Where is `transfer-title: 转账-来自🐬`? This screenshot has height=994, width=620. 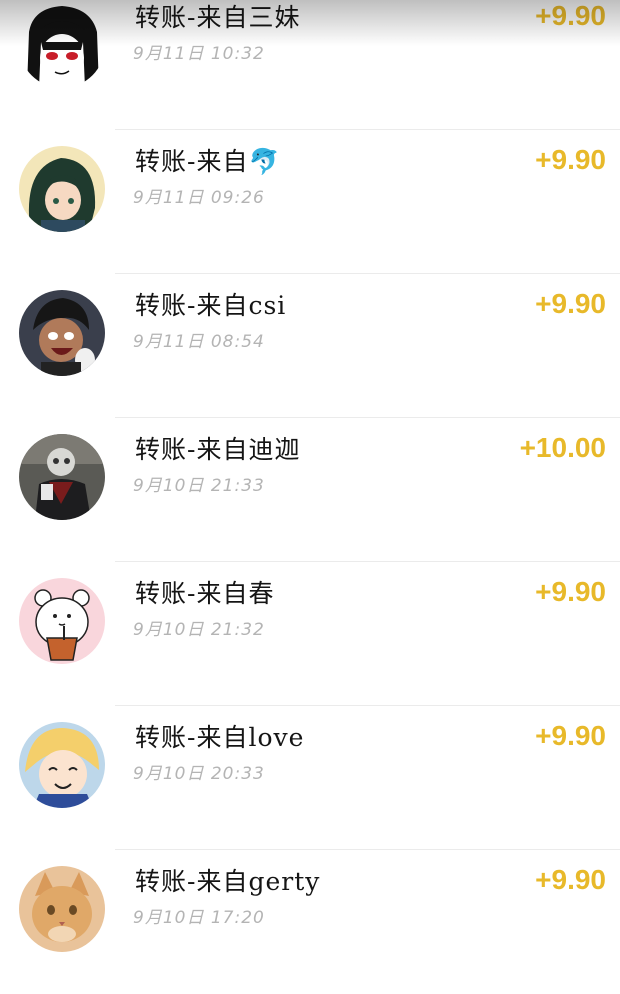
transfer-title: 转账-来自🐬 is located at coordinates (208, 161).